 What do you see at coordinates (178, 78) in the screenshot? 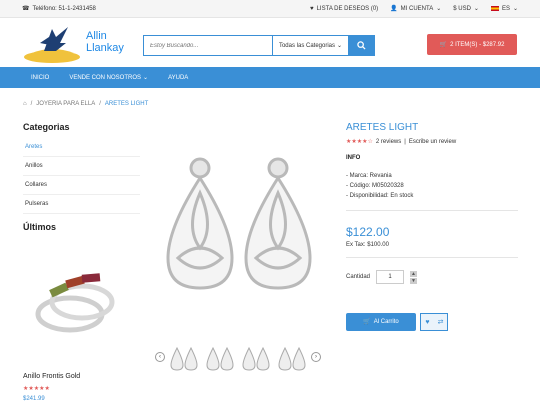
I see `nav-ayuda: AYUDA` at bounding box center [178, 78].